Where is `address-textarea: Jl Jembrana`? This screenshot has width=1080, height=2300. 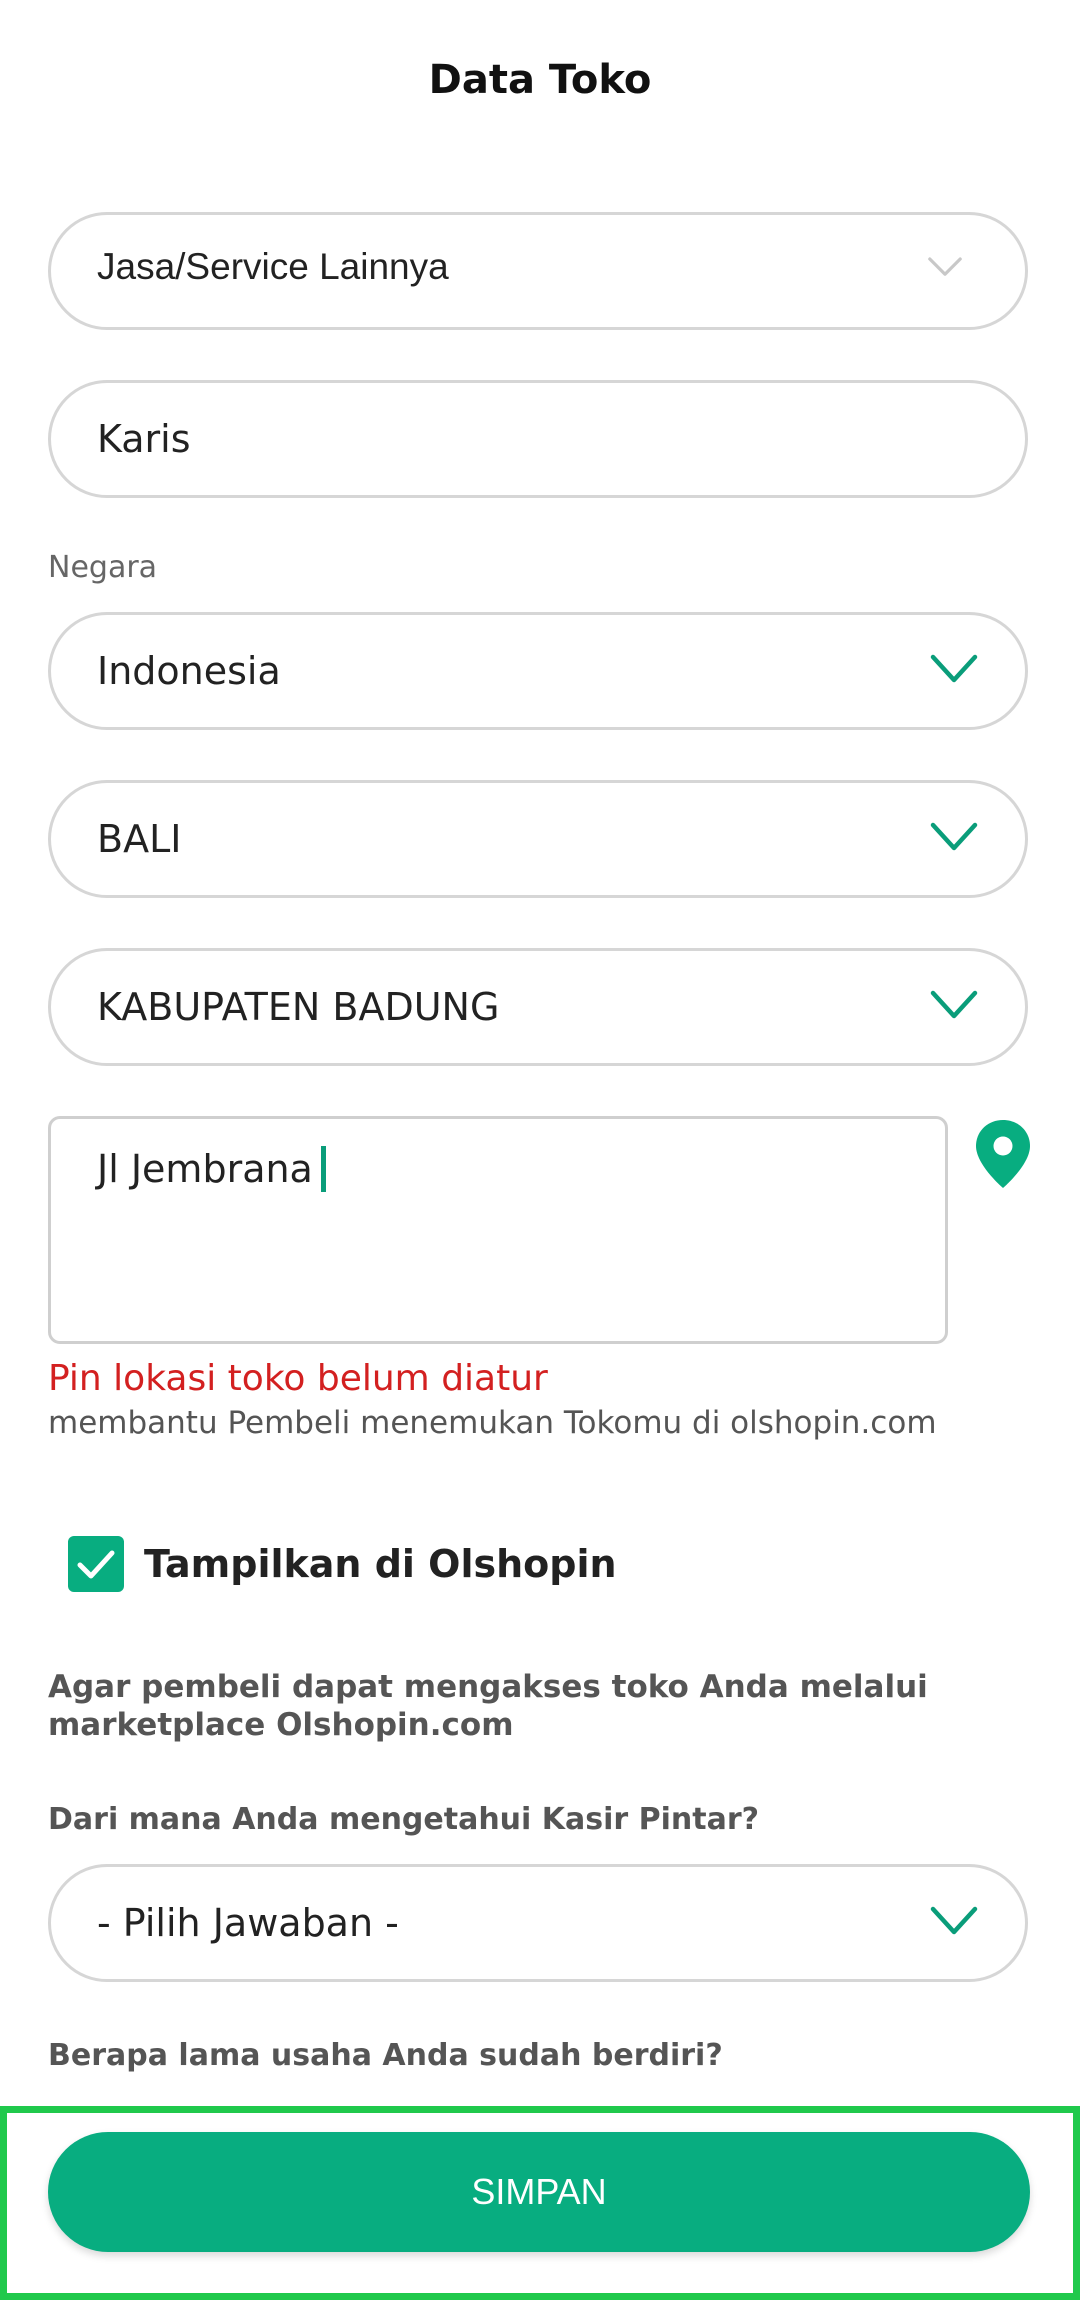 address-textarea: Jl Jembrana is located at coordinates (498, 1230).